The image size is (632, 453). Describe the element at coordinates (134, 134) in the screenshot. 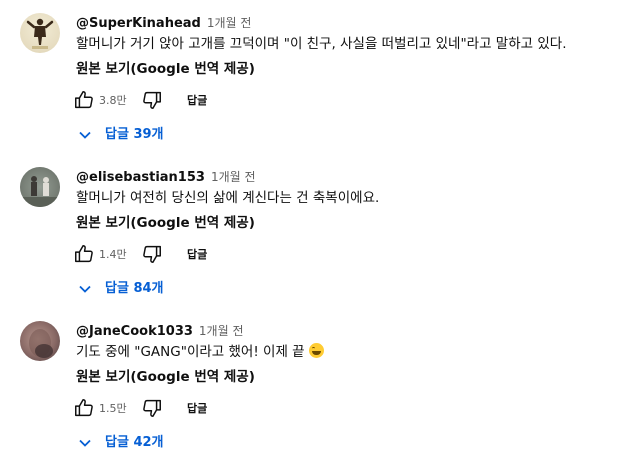

I see `replies-count: 답글 39개` at that location.